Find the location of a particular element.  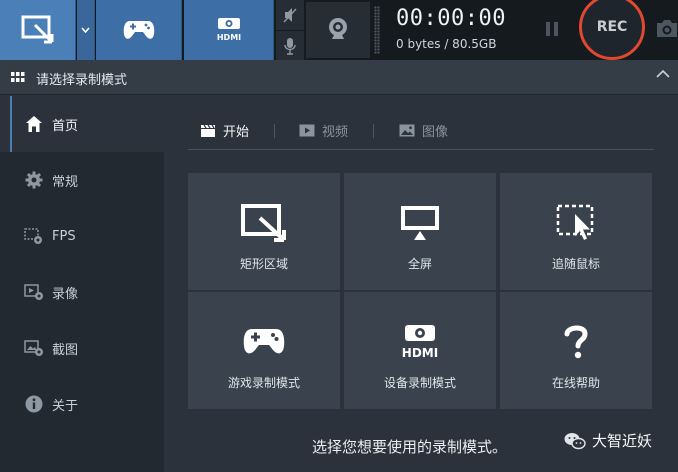

tile-follow-mouse: 追随鼠标 is located at coordinates (576, 231).